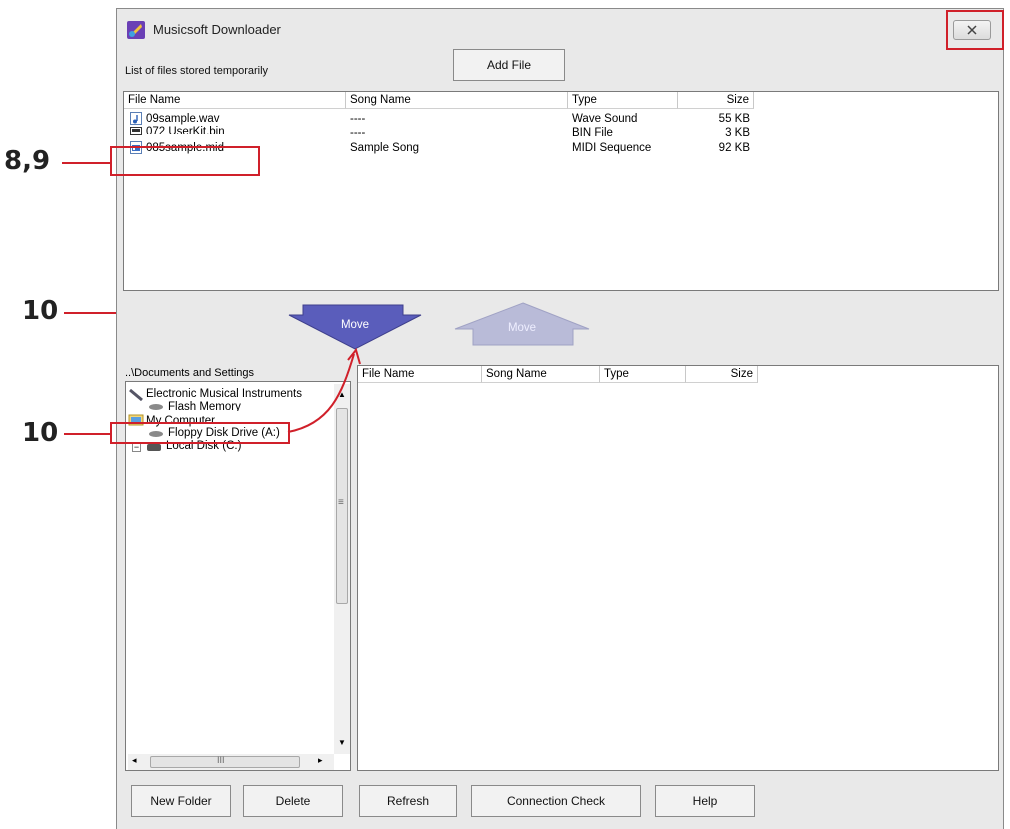  What do you see at coordinates (134, 760) in the screenshot?
I see `scroll-left-icon: ◂` at bounding box center [134, 760].